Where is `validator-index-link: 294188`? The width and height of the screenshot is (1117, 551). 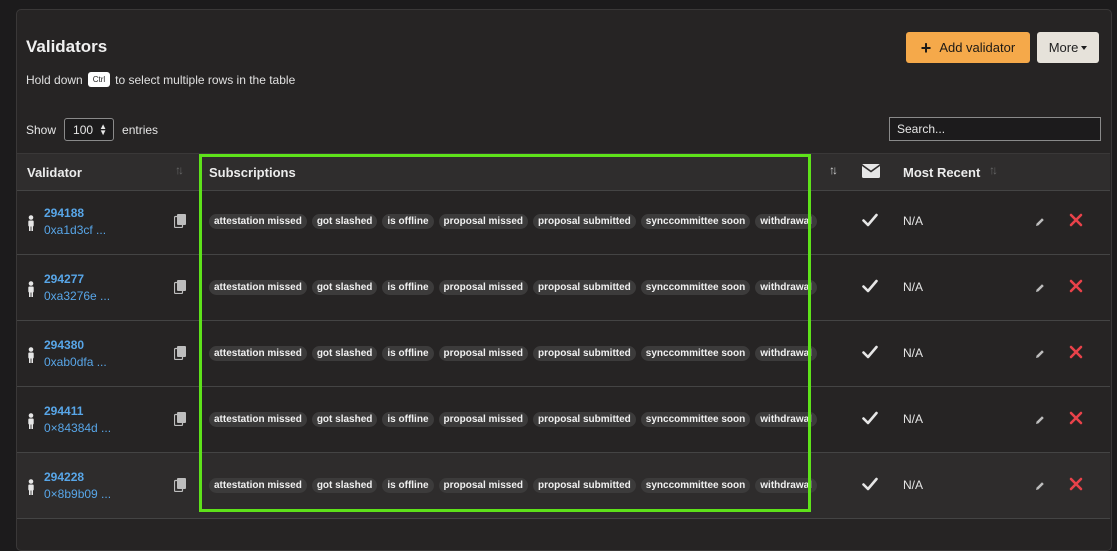
validator-index-link: 294188 is located at coordinates (64, 213).